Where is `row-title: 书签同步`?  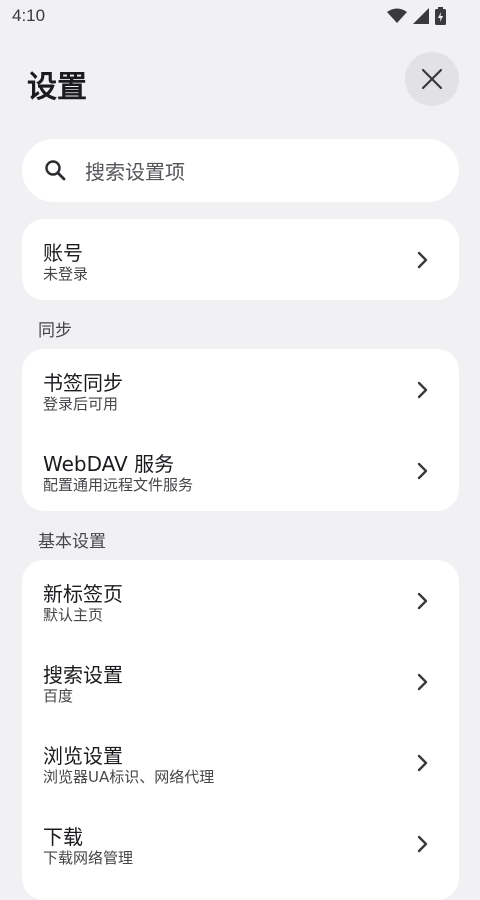
row-title: 书签同步 is located at coordinates (83, 383).